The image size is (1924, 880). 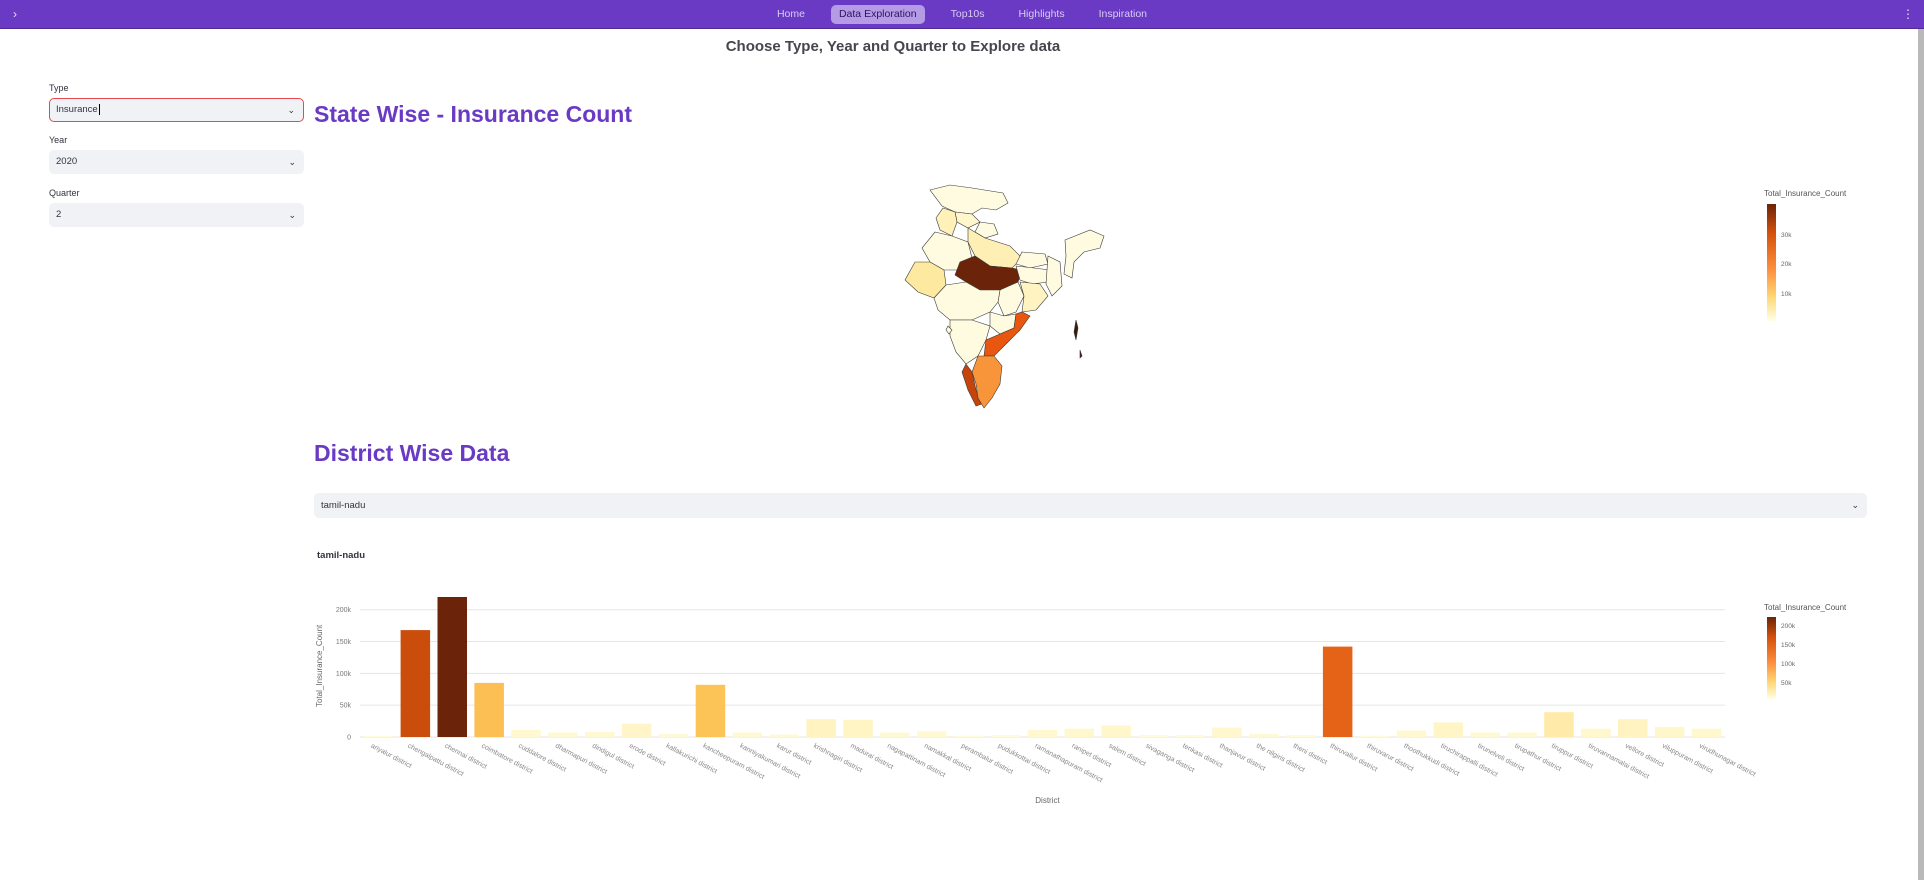 What do you see at coordinates (1047, 800) in the screenshot?
I see `x-axis-label: District` at bounding box center [1047, 800].